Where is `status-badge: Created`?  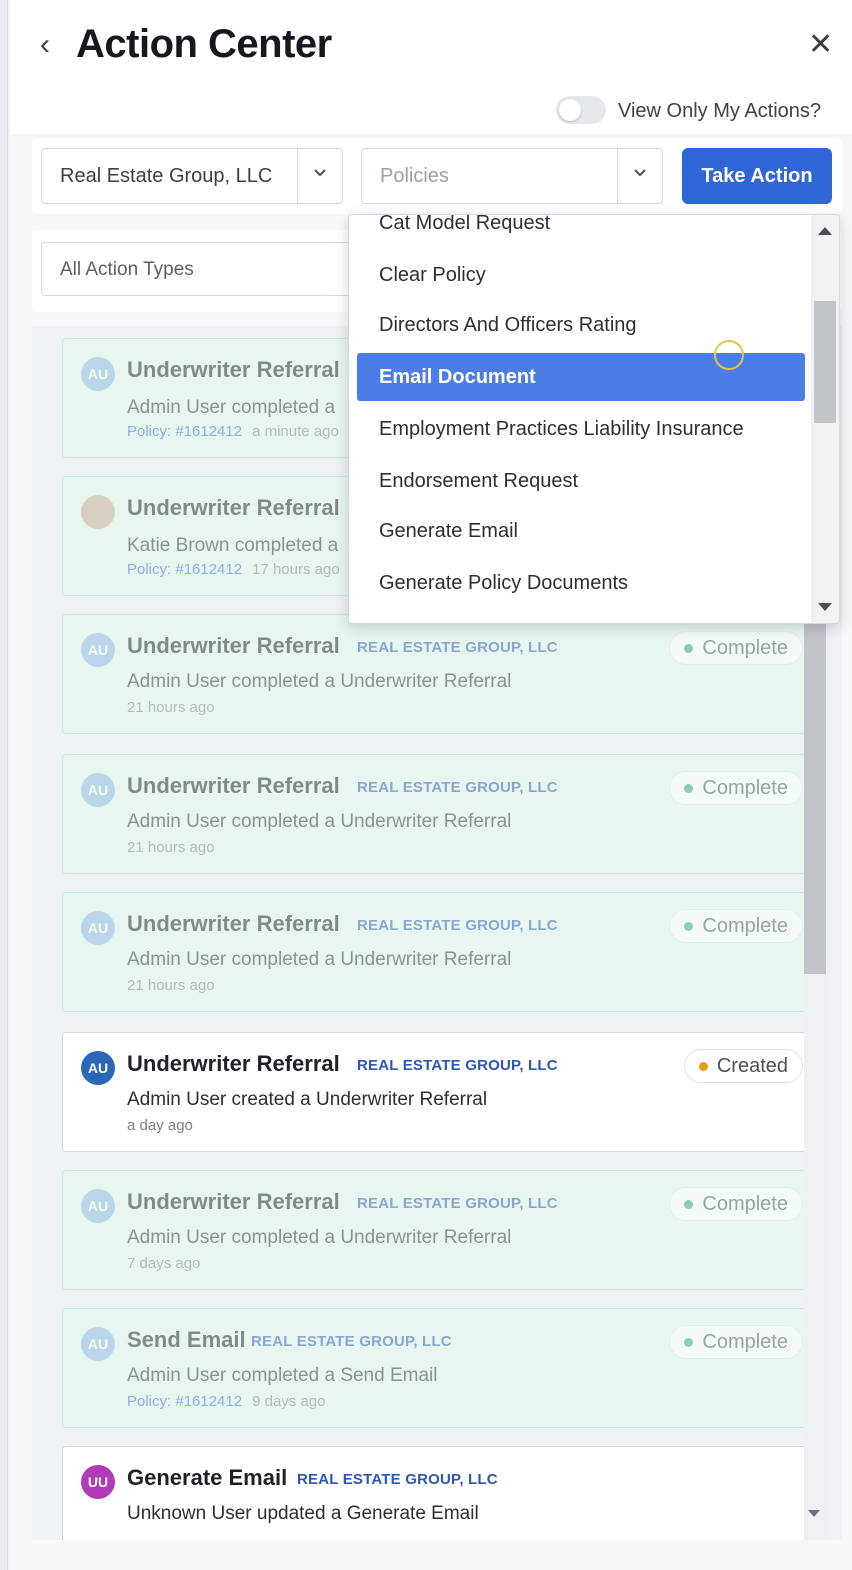
status-badge: Created is located at coordinates (743, 1066).